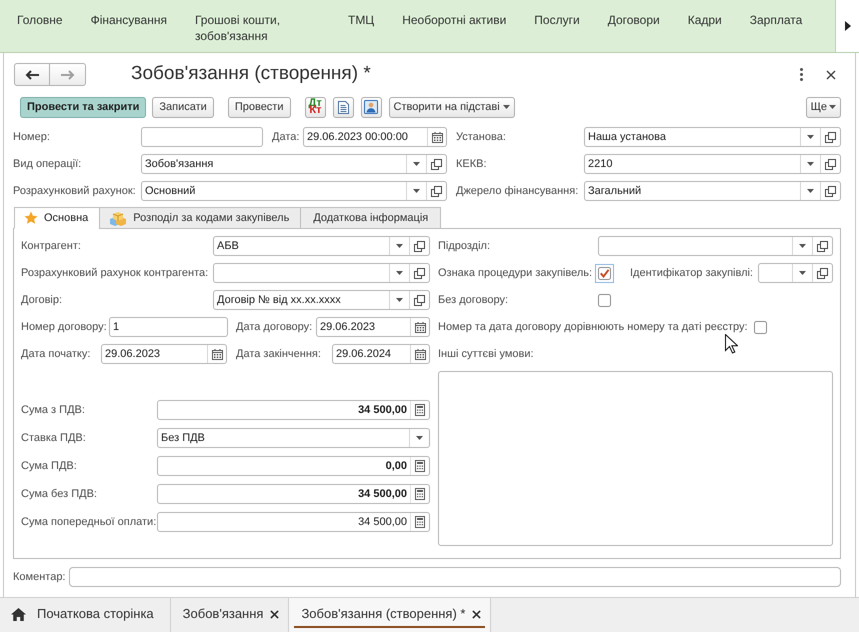  Describe the element at coordinates (557, 20) in the screenshot. I see `menu-item: Послуги` at that location.